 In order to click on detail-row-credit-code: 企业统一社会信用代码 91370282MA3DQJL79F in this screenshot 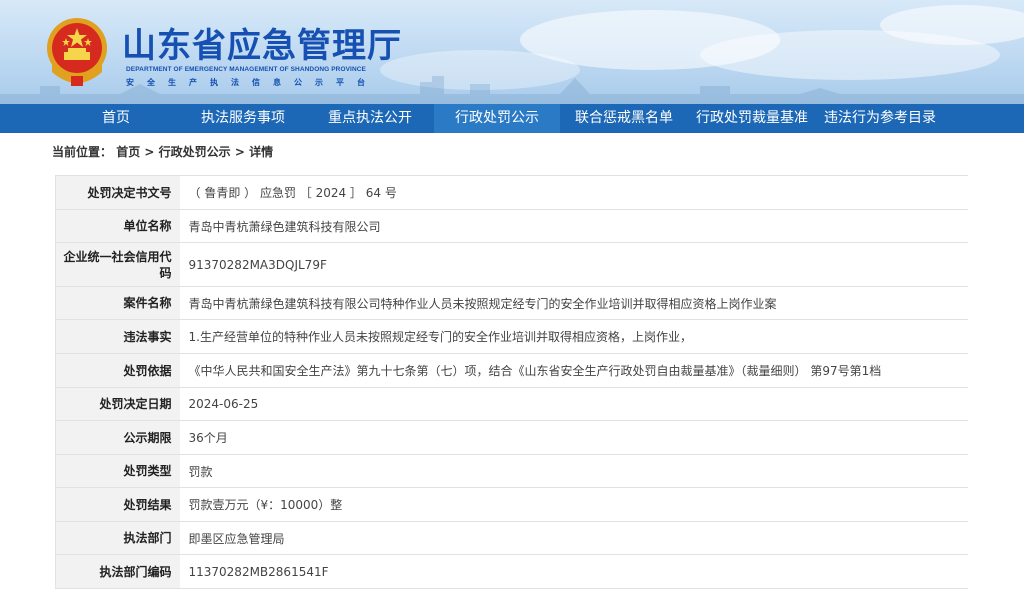, I will do `click(511, 264)`.